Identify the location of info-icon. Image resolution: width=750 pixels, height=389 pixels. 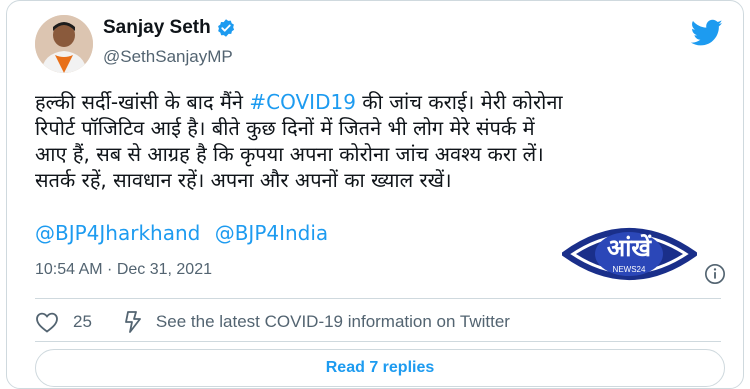
(715, 274).